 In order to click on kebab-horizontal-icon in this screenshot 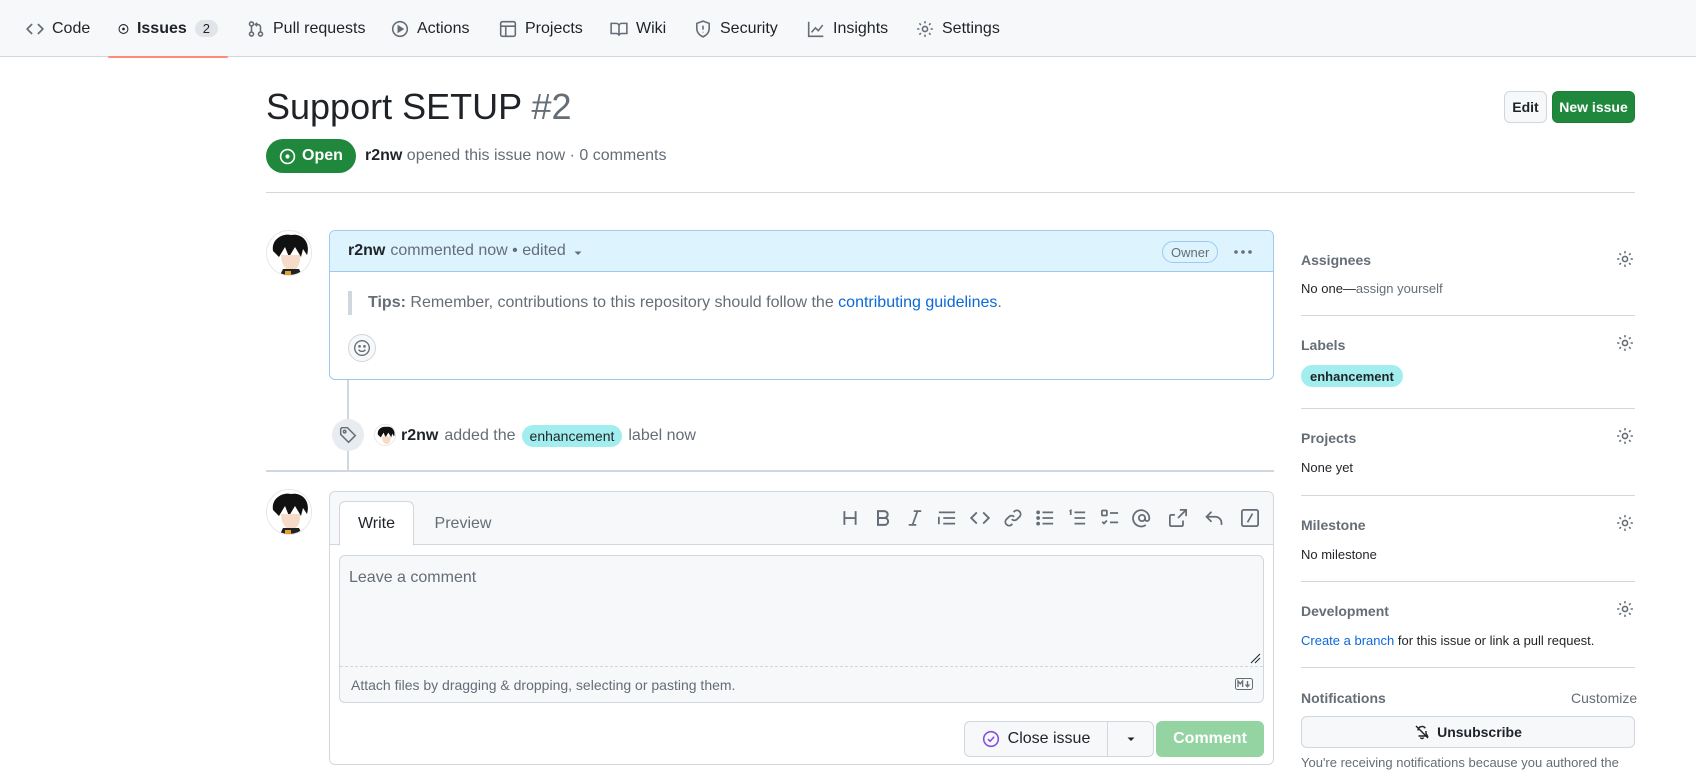, I will do `click(1243, 252)`.